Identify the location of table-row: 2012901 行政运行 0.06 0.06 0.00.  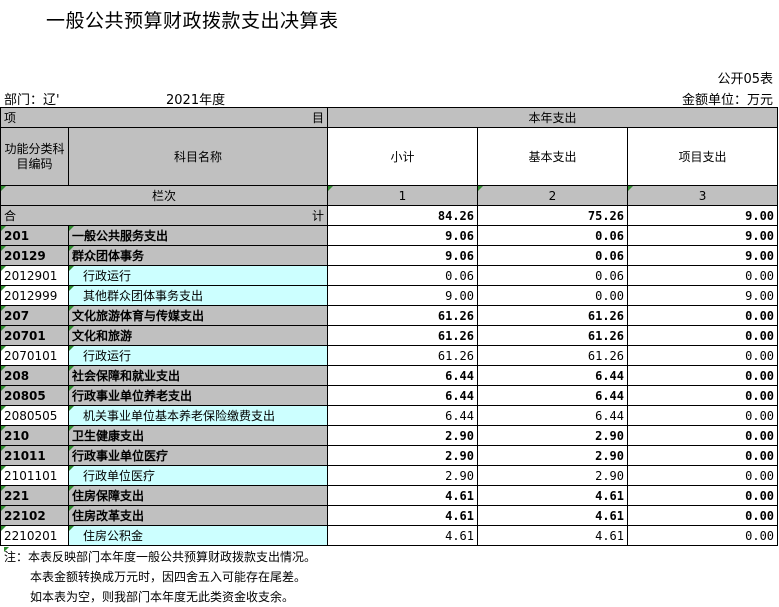
(389, 275).